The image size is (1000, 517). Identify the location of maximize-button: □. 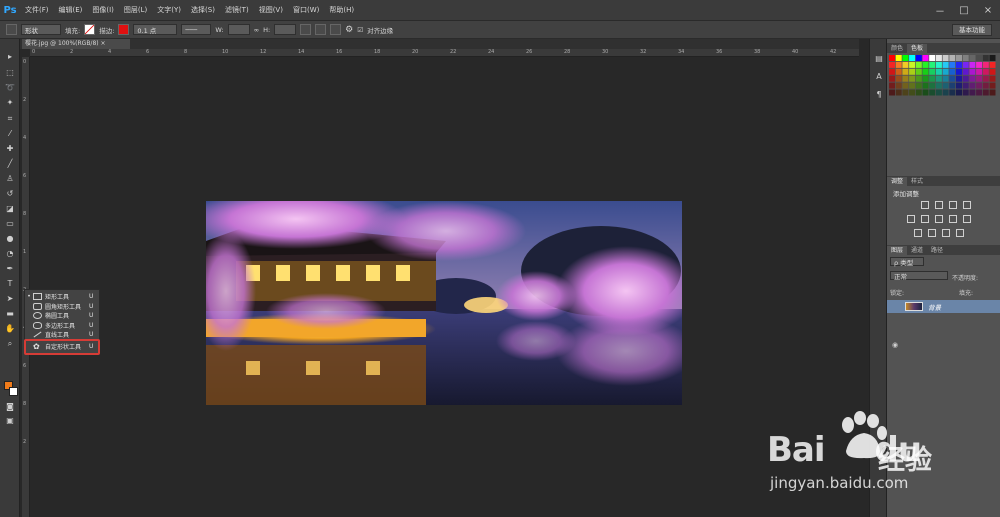
(964, 10).